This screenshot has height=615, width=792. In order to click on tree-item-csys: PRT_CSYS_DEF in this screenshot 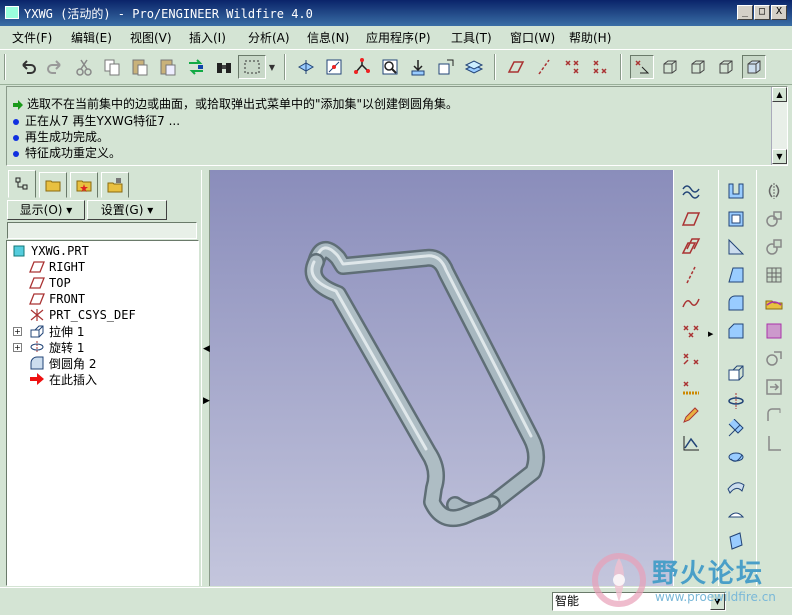, I will do `click(82, 315)`.